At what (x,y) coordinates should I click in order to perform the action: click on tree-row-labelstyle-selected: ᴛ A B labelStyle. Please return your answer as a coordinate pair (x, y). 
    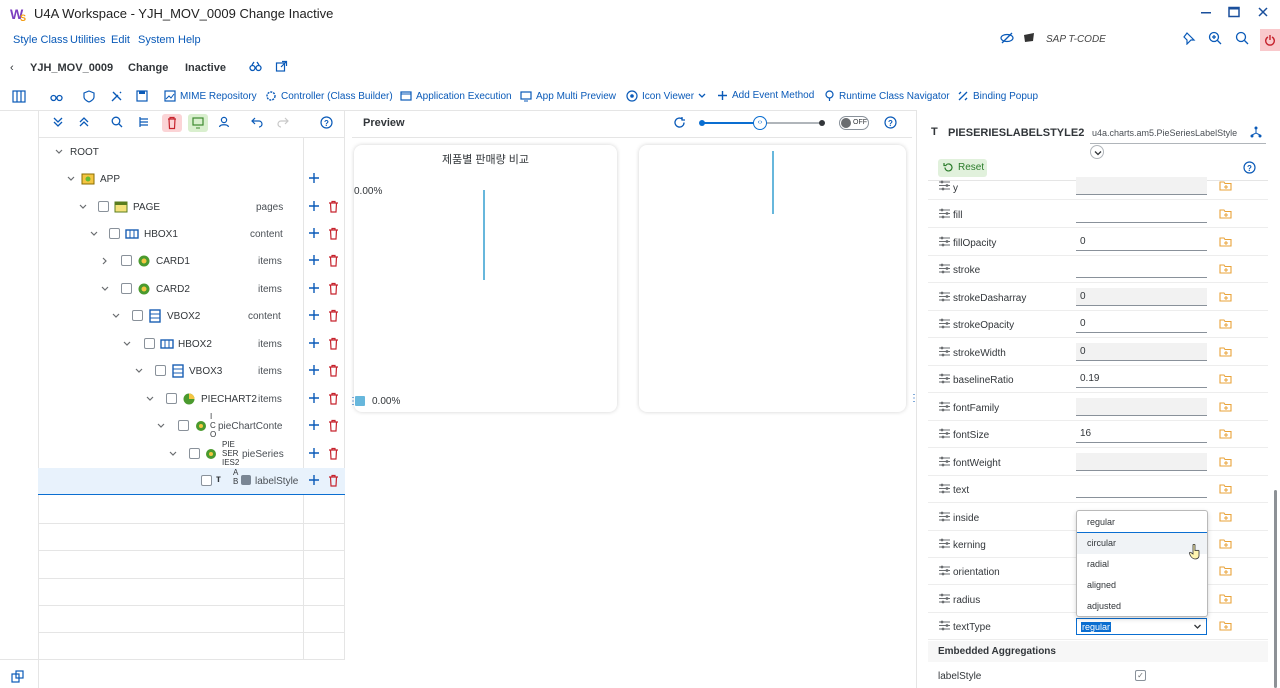
    Looking at the image, I should click on (191, 481).